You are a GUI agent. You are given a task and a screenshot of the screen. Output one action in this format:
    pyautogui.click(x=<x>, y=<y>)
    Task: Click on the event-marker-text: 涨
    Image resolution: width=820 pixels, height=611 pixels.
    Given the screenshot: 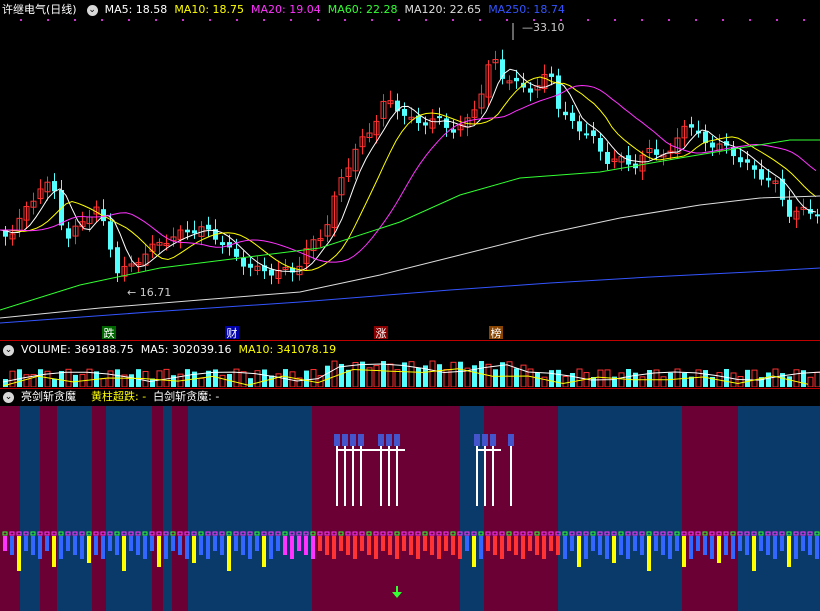 What is the action you would take?
    pyautogui.click(x=381, y=333)
    